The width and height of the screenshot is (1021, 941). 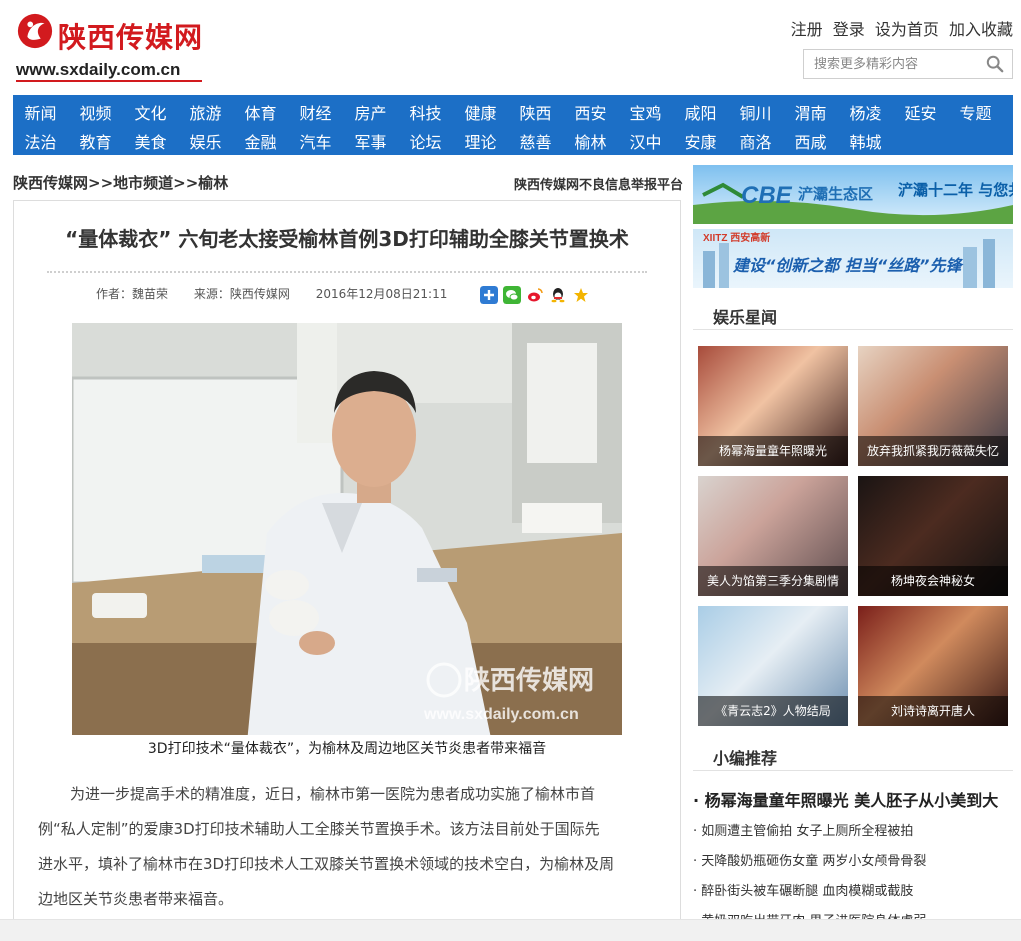 I want to click on nav-item: 新闻, so click(x=40, y=112).